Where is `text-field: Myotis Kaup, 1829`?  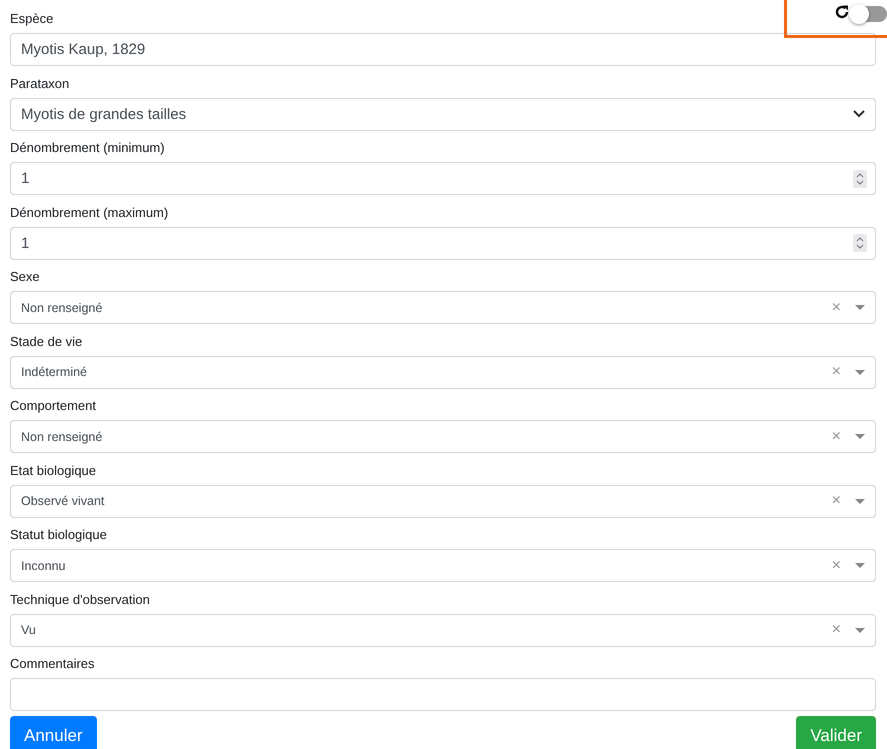
text-field: Myotis Kaup, 1829 is located at coordinates (443, 49).